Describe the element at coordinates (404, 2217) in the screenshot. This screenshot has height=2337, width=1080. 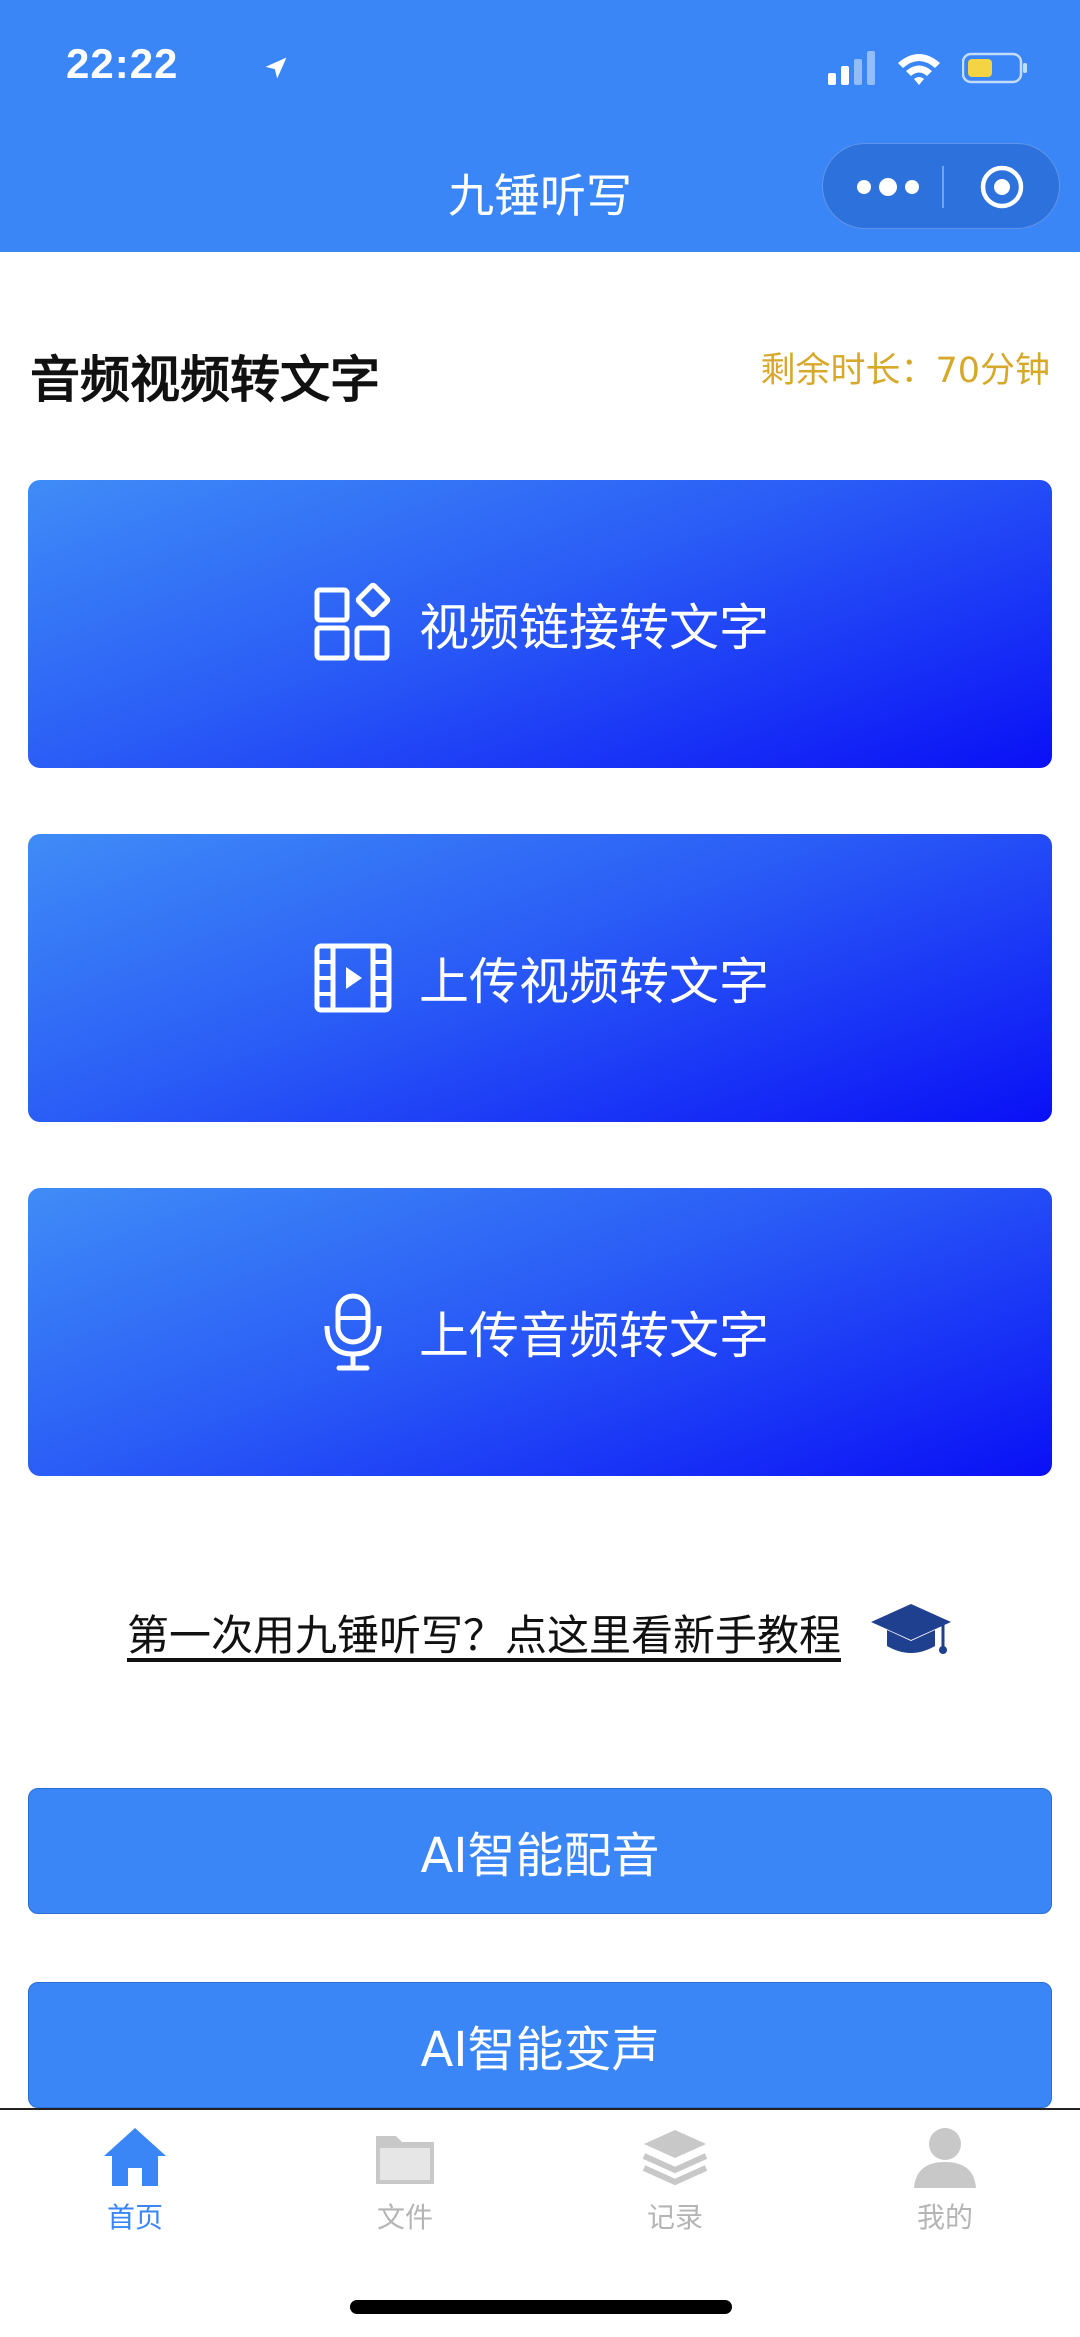
I see `tab-files-label: 文件` at that location.